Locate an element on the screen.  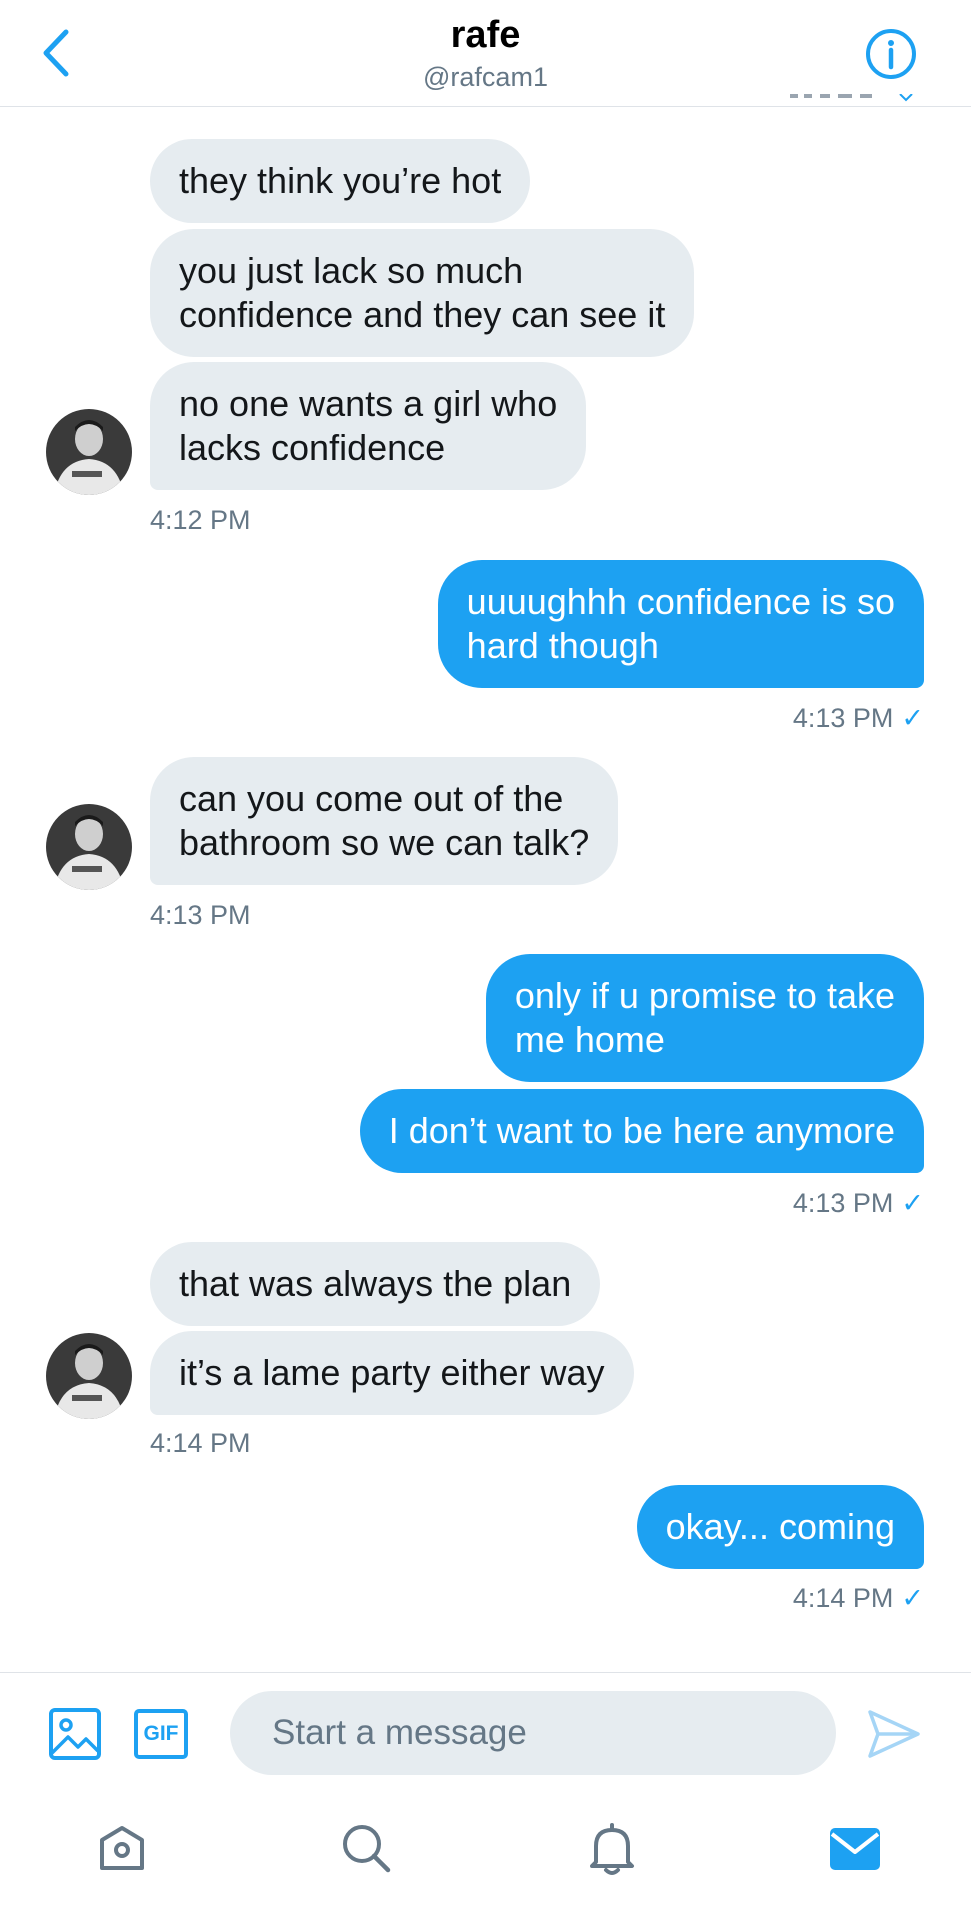
message-timestamp: 4:14 PM is located at coordinates (200, 1443).